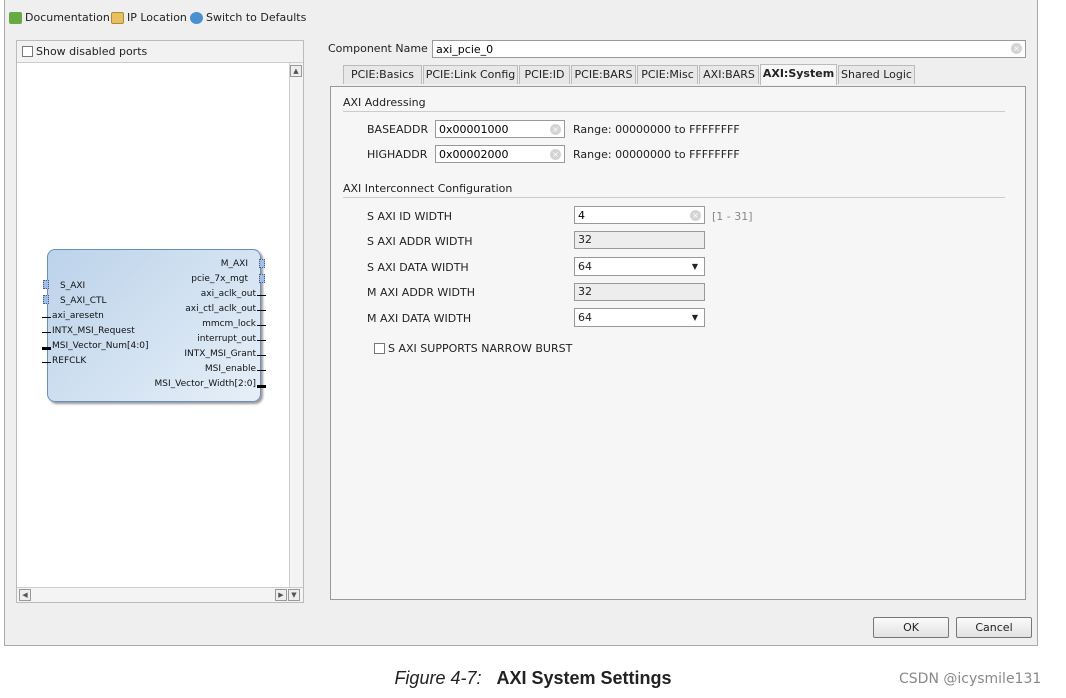  What do you see at coordinates (418, 267) in the screenshot?
I see `s-axi-data-width-label: S AXI DATA WIDTH` at bounding box center [418, 267].